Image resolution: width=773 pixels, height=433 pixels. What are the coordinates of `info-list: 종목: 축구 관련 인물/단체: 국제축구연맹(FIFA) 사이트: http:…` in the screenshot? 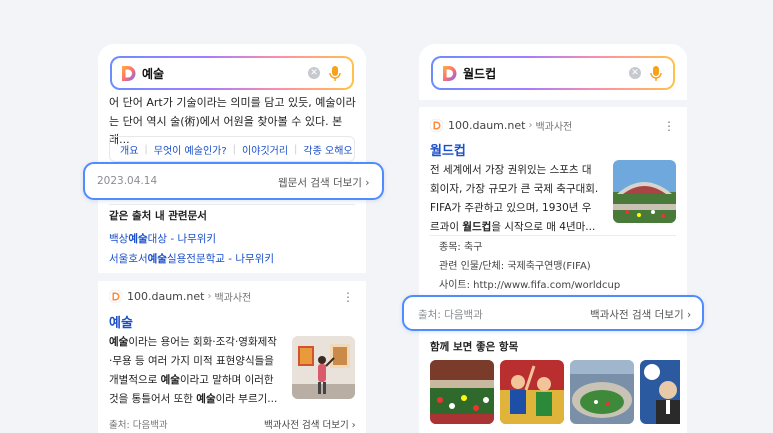 It's located at (529, 266).